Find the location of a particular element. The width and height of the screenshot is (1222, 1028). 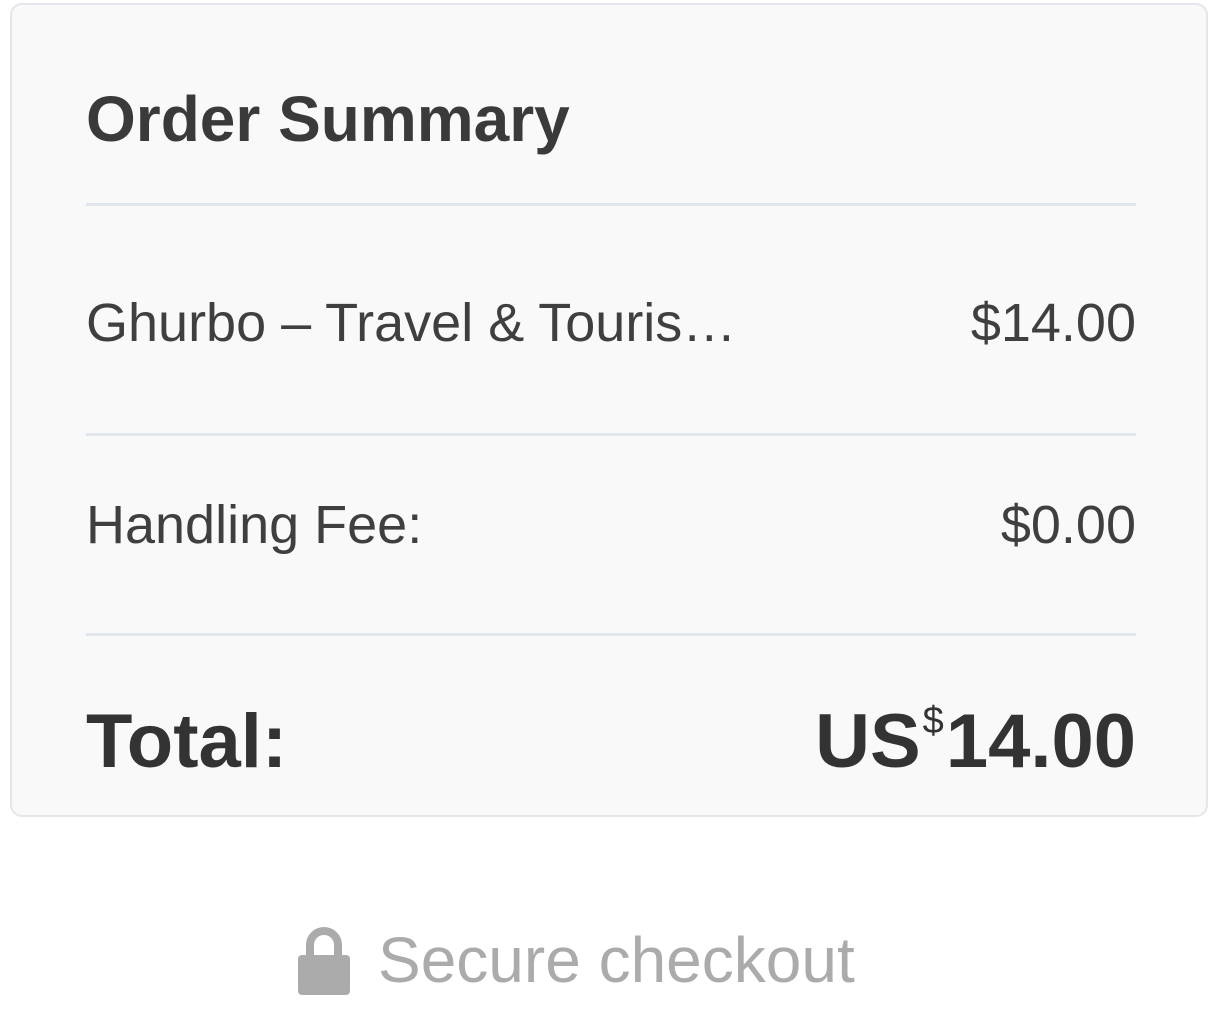

order-summary-title: Order Summary is located at coordinates (328, 119).